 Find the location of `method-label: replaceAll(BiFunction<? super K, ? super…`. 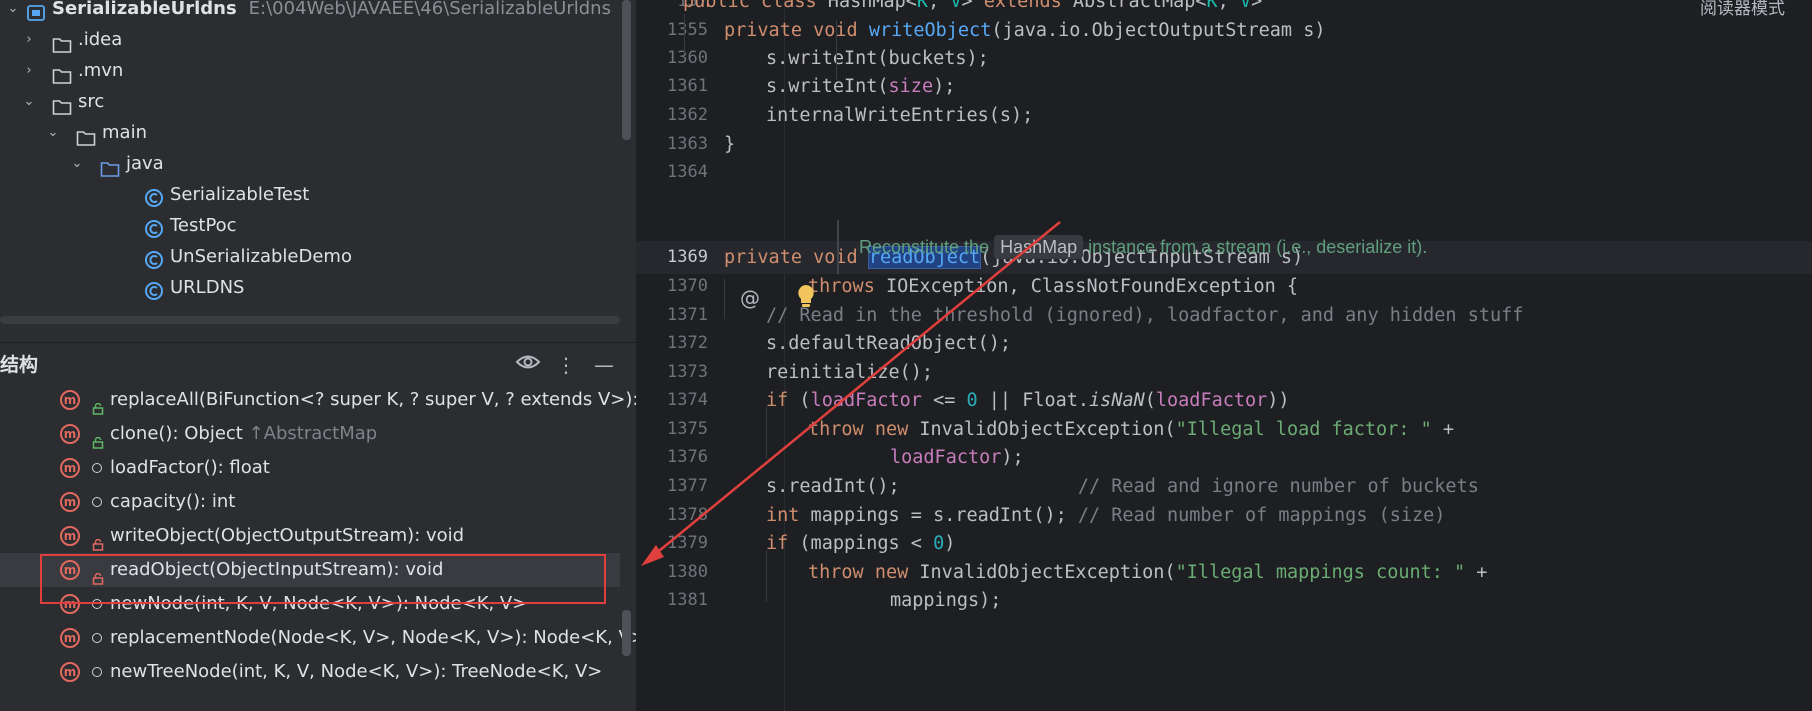

method-label: replaceAll(BiFunction<? super K, ? super… is located at coordinates (373, 399).